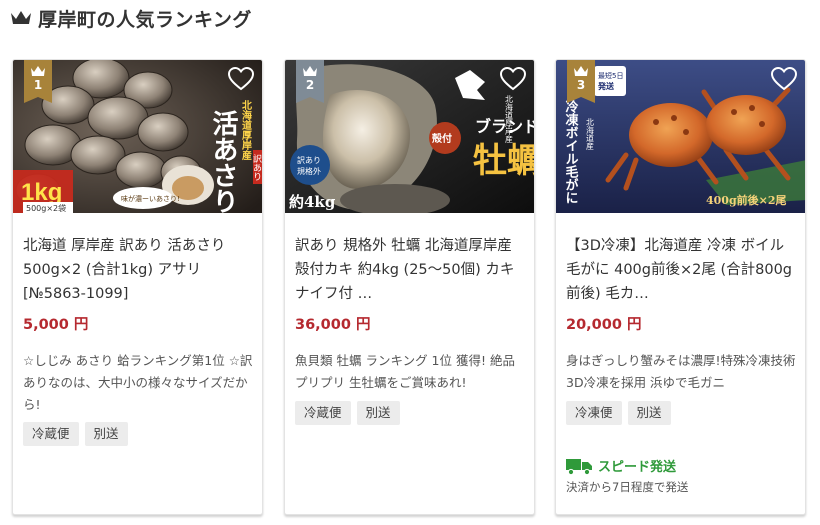  Describe the element at coordinates (312, 202) in the screenshot. I see `svg-text: 約4kg` at that location.